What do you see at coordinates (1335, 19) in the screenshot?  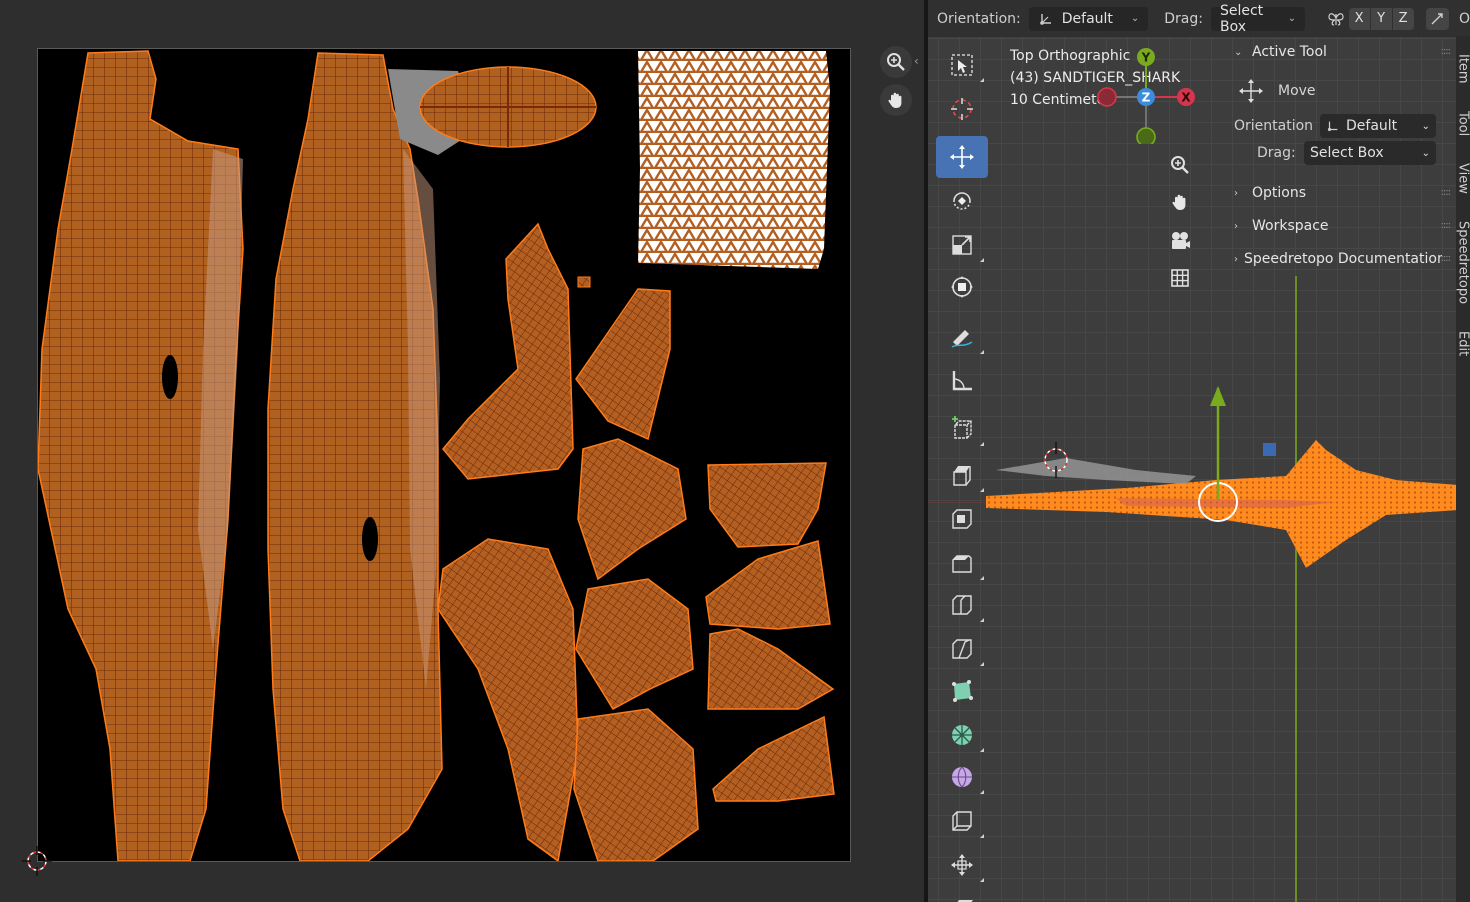 I see `mirror-options-button` at bounding box center [1335, 19].